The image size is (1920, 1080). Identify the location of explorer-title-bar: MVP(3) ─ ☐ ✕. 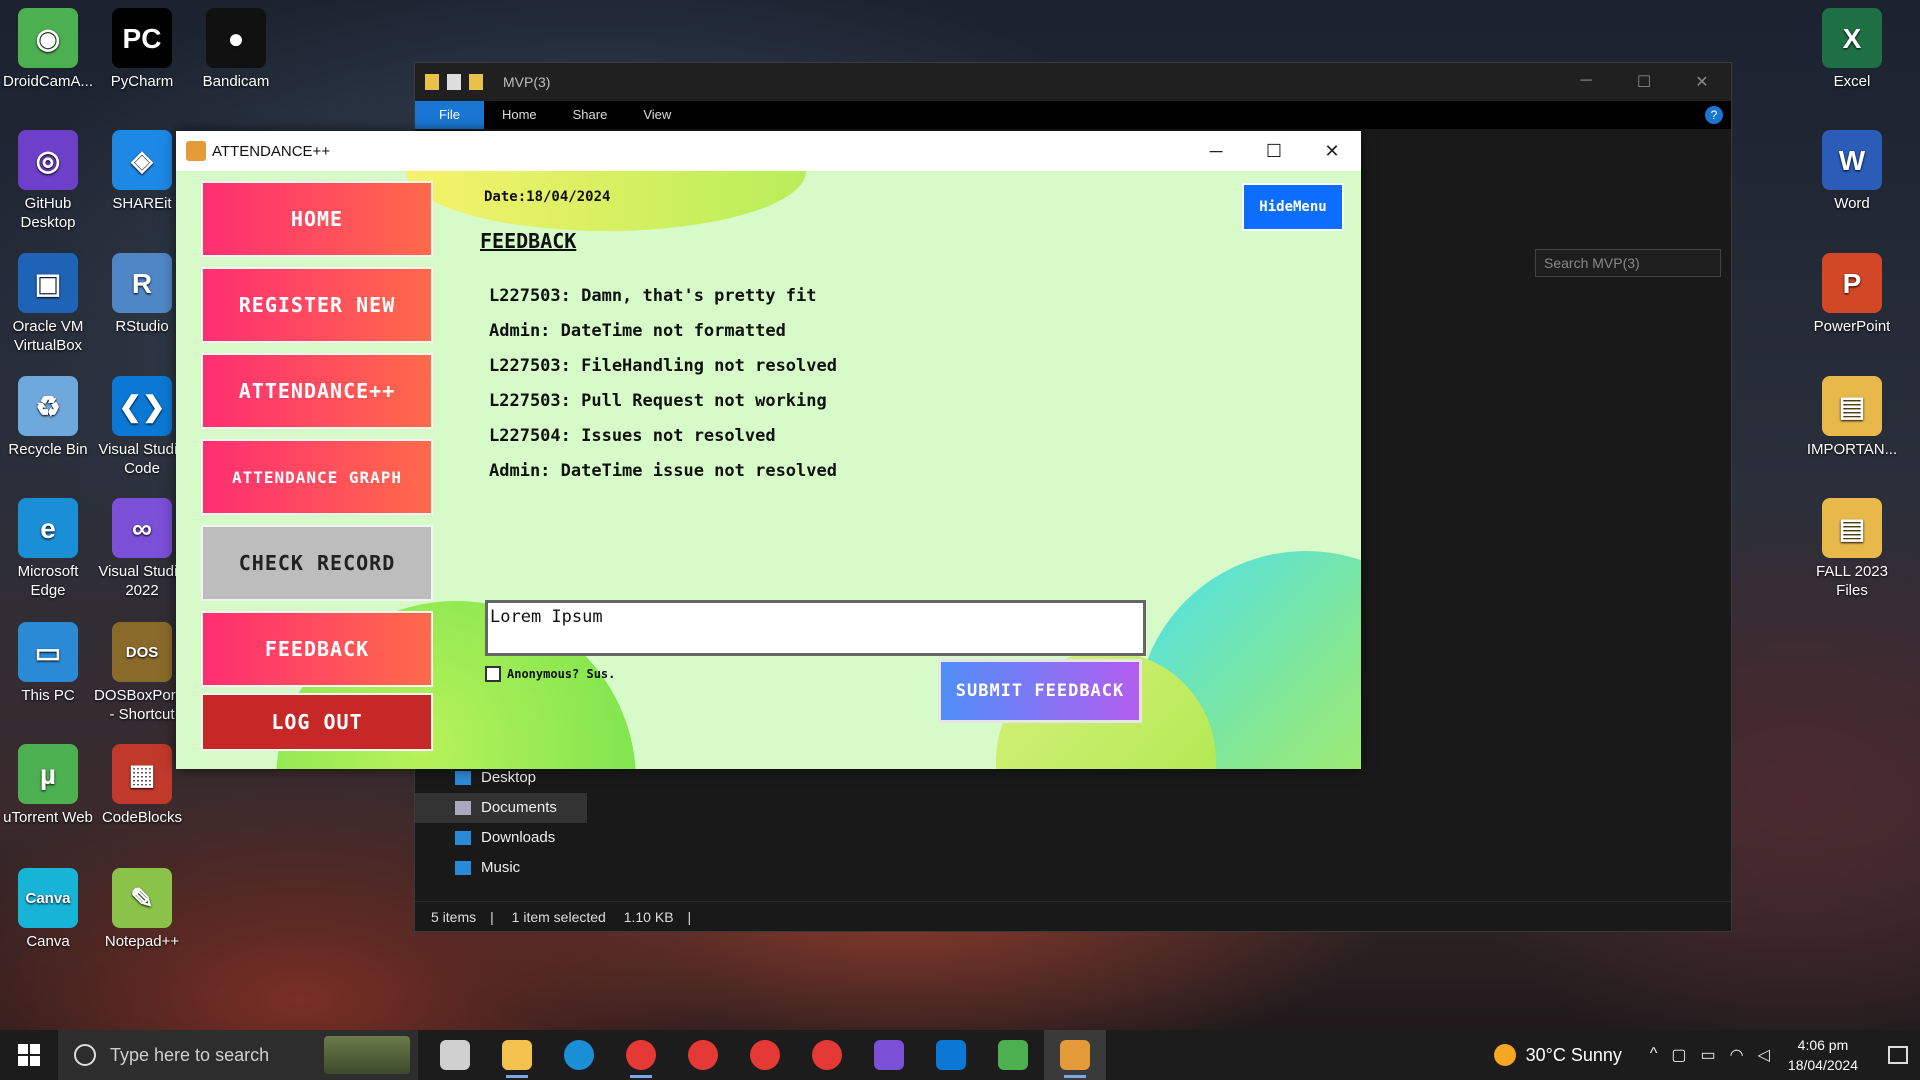
(1073, 82).